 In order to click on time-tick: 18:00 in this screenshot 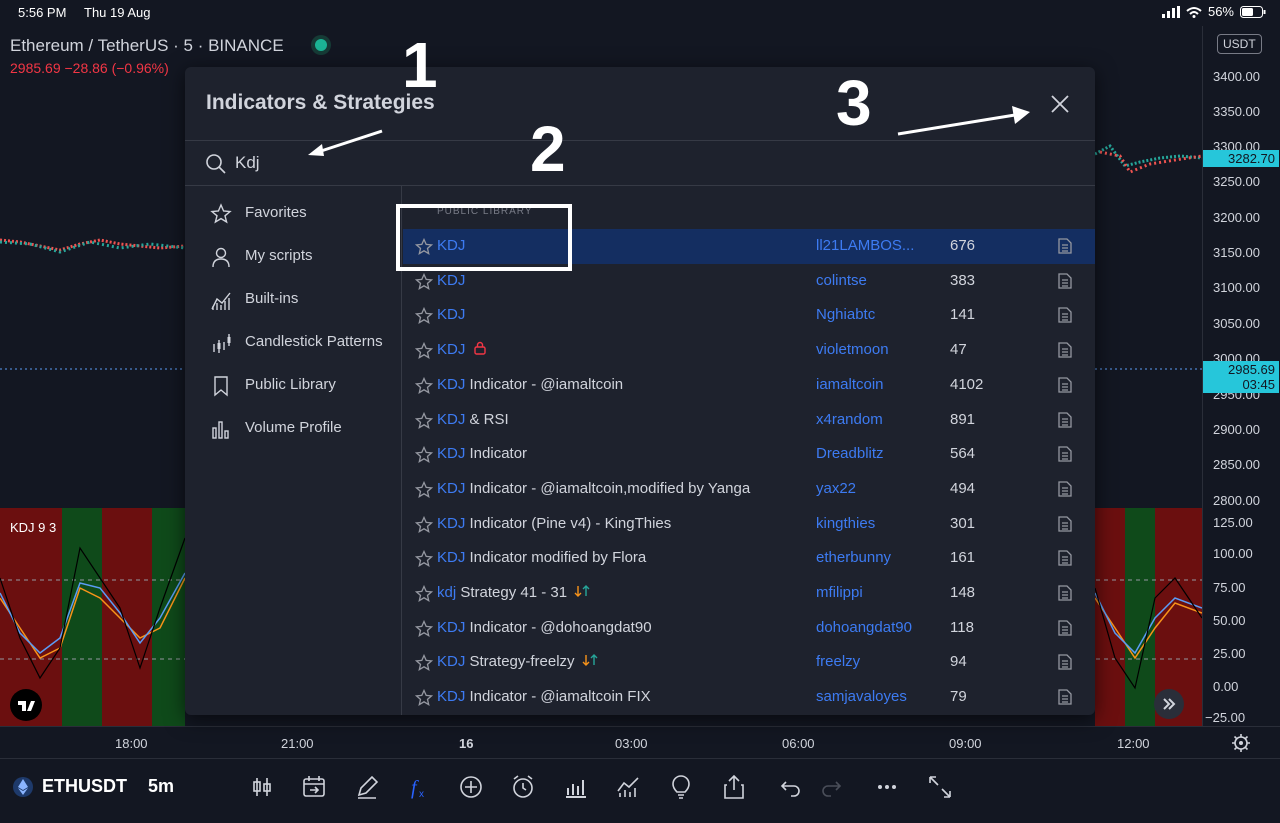, I will do `click(131, 743)`.